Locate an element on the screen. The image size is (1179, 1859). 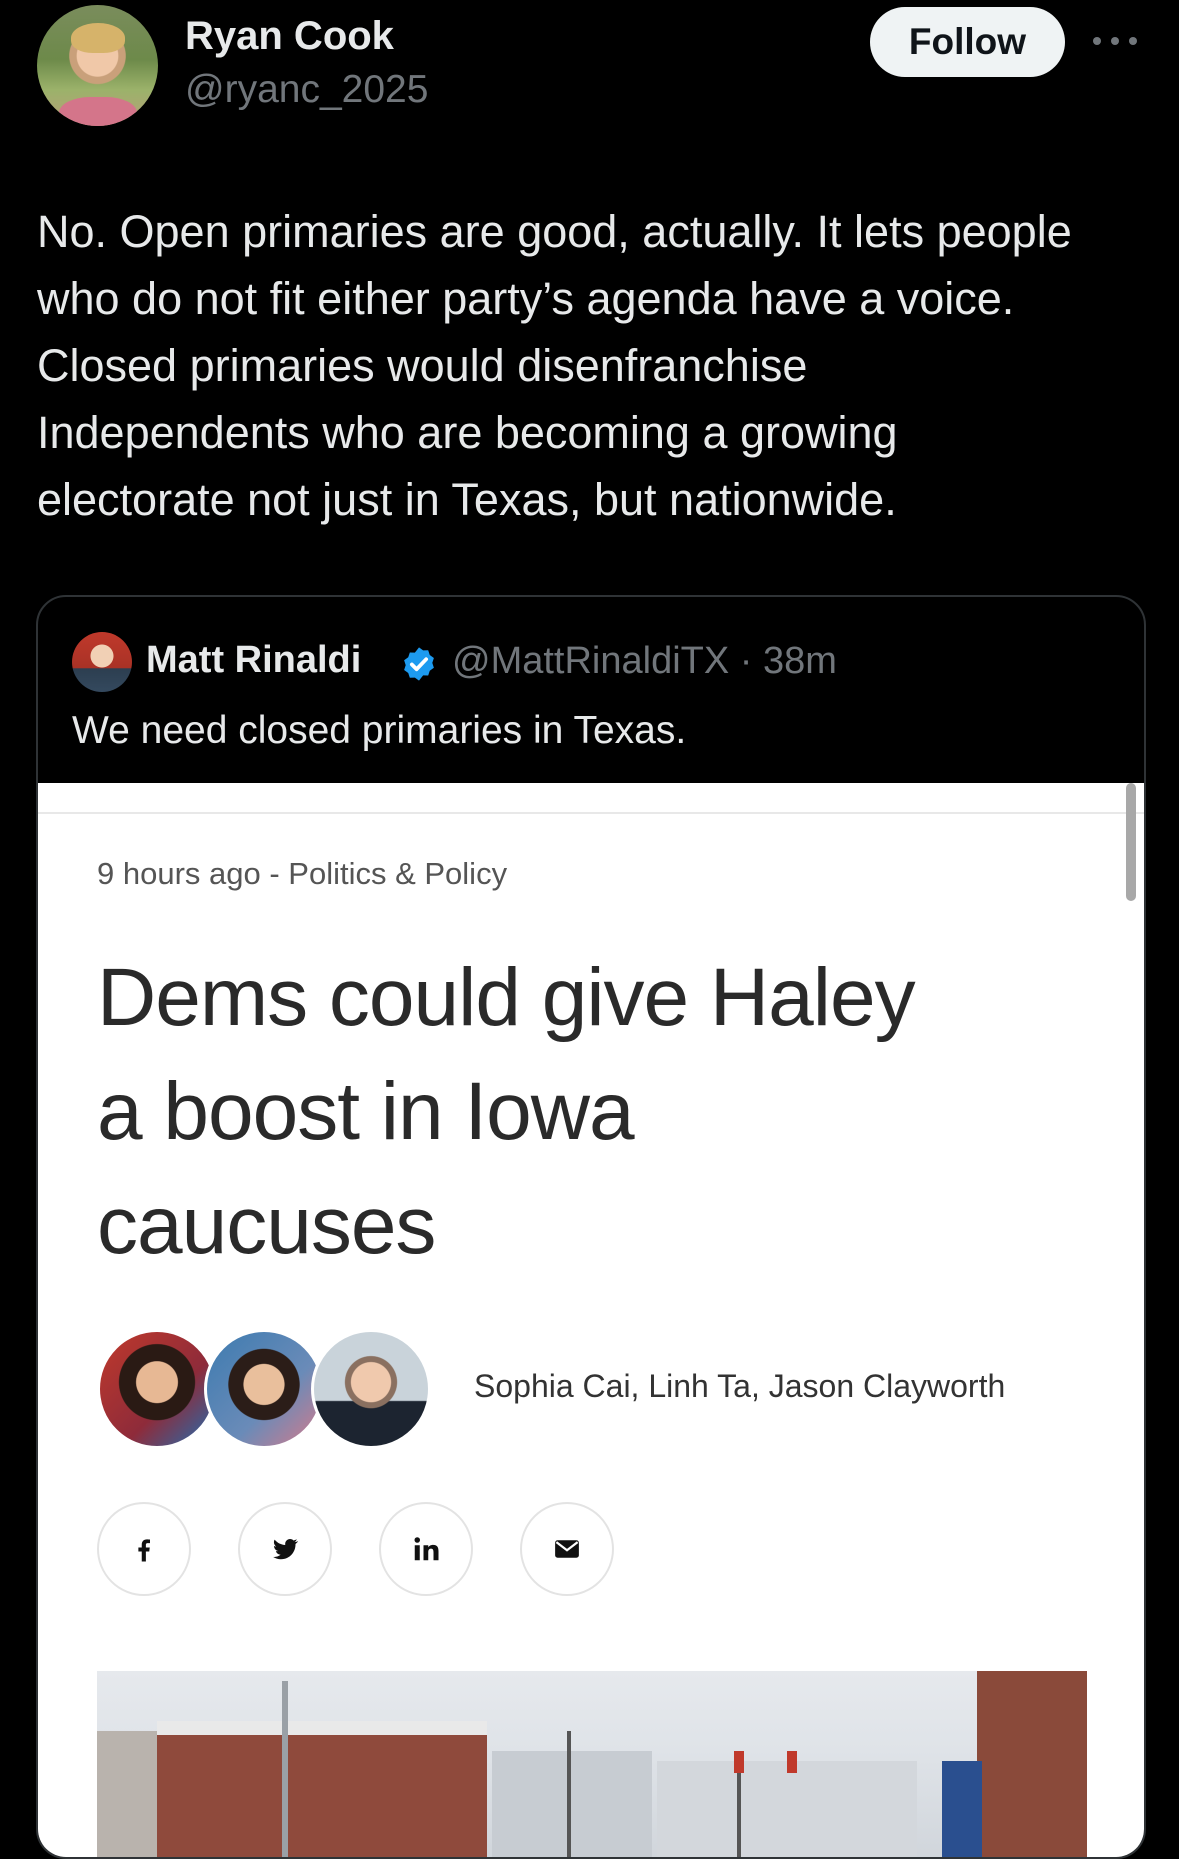
article-scrollbar is located at coordinates (1131, 842).